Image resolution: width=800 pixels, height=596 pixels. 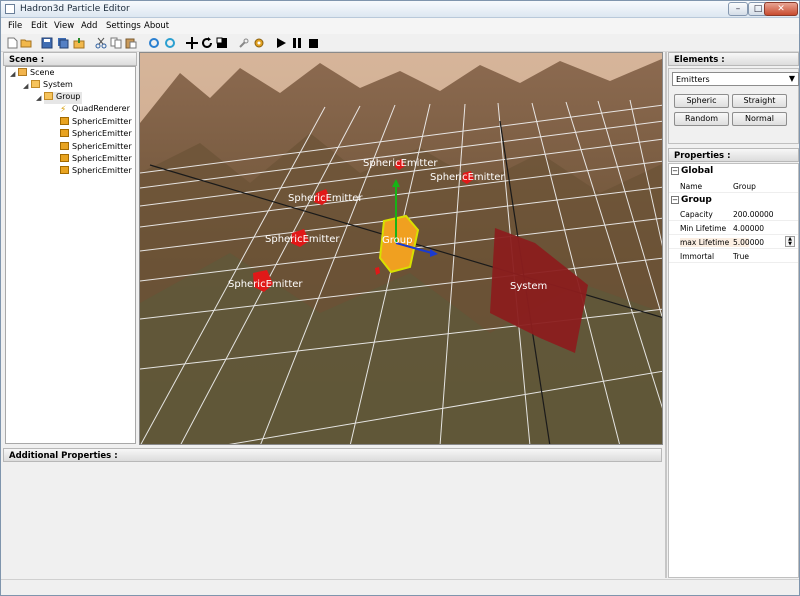 What do you see at coordinates (666, 315) in the screenshot?
I see `splitter` at bounding box center [666, 315].